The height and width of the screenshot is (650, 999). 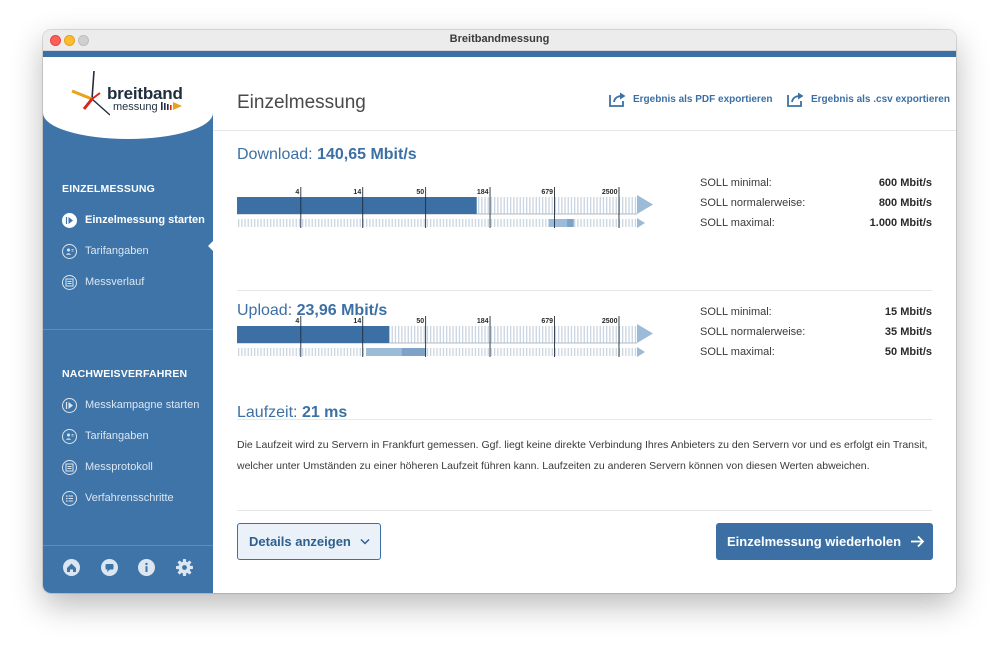 What do you see at coordinates (105, 436) in the screenshot?
I see `sidebar-item-tarifangaben-nachweis: Tarifangaben` at bounding box center [105, 436].